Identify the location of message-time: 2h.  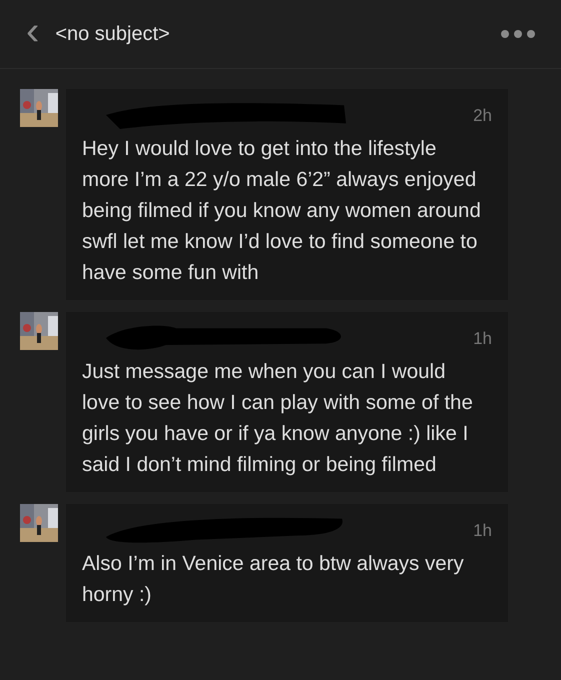
(482, 116).